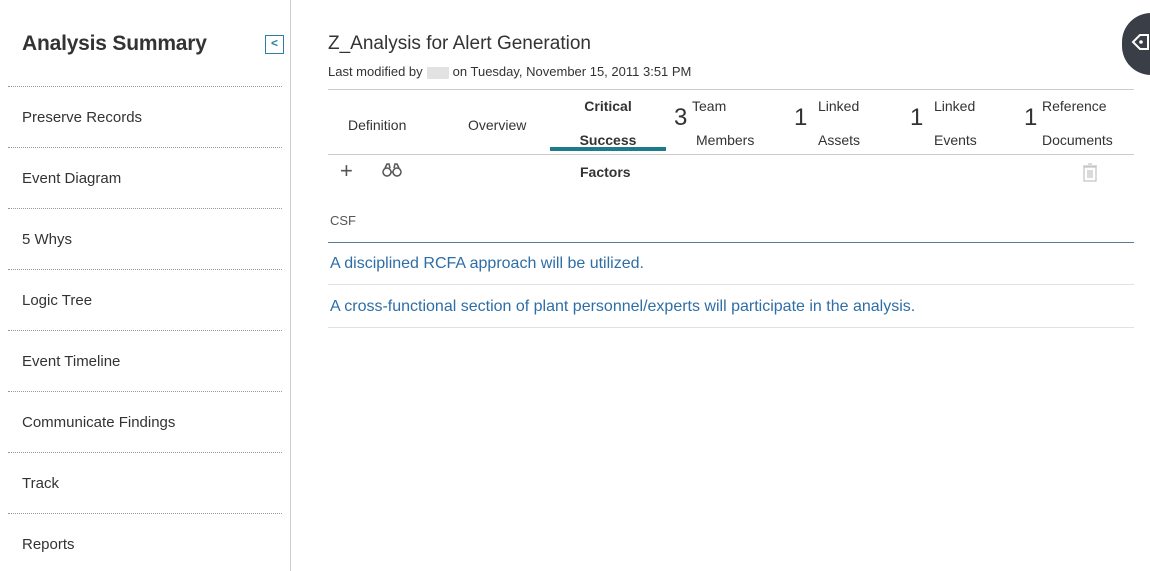 Image resolution: width=1150 pixels, height=571 pixels. Describe the element at coordinates (731, 173) in the screenshot. I see `toolbar: + Factors` at that location.